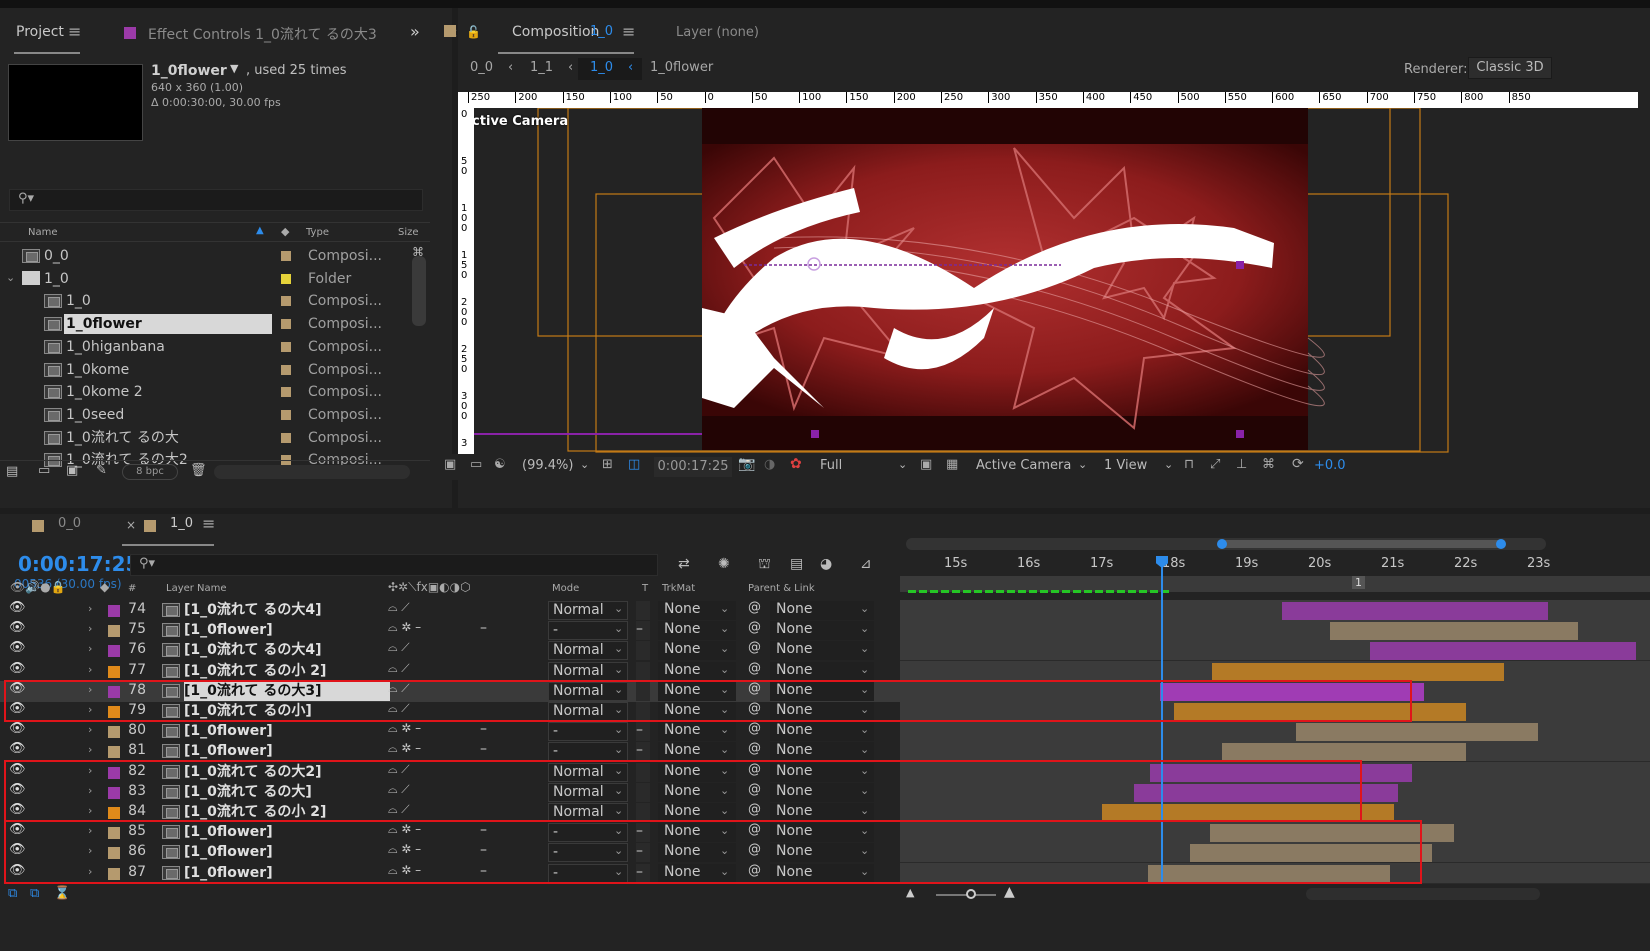 The height and width of the screenshot is (951, 1650). Describe the element at coordinates (693, 467) in the screenshot. I see `current-time-display: 0:00:17:25` at that location.